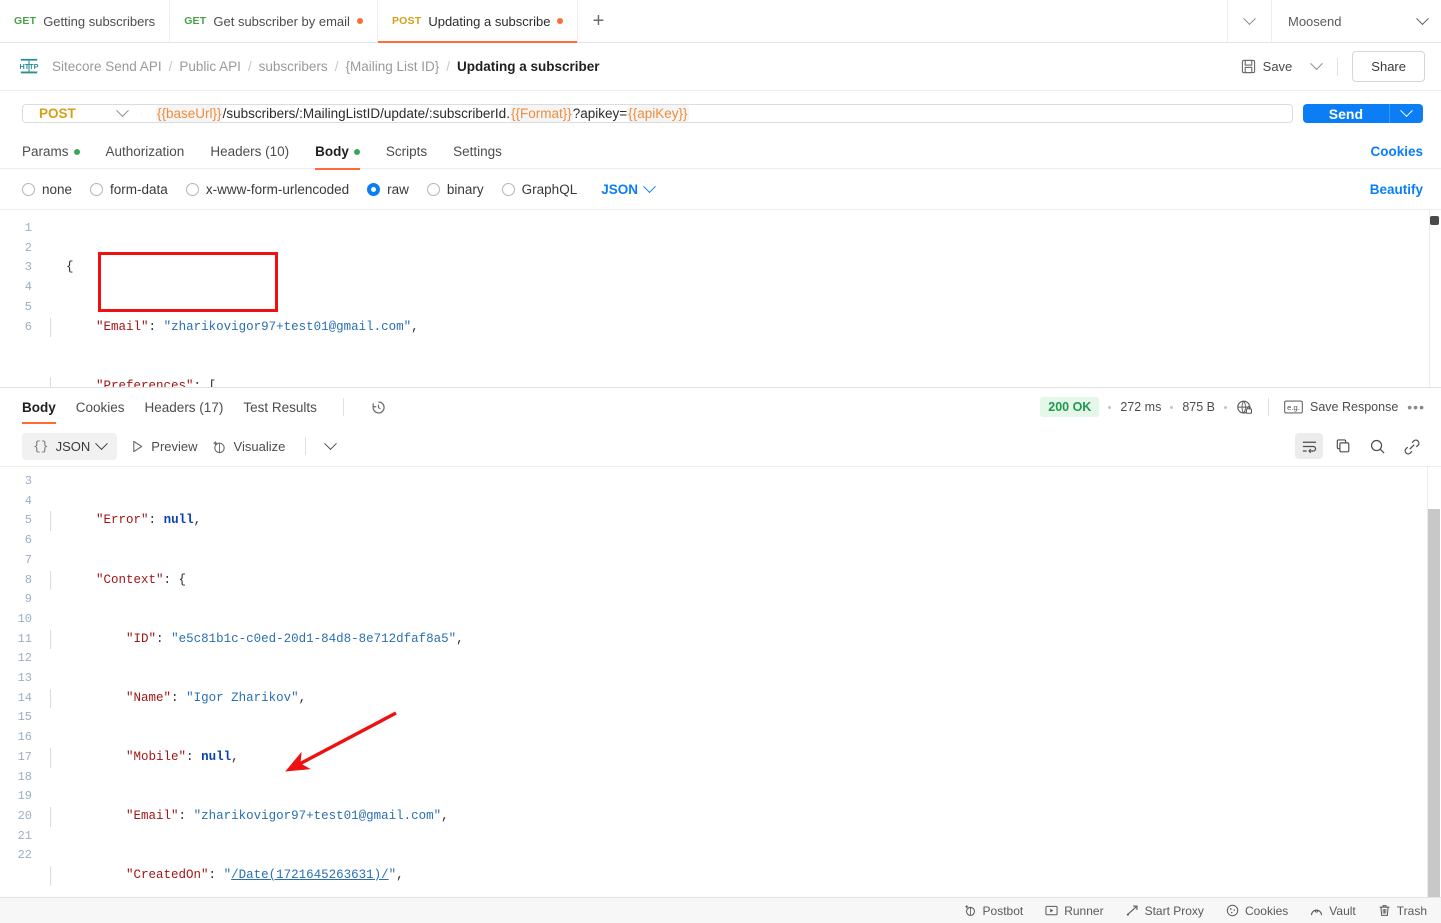 Image resolution: width=1441 pixels, height=923 pixels. I want to click on copy-icon, so click(1343, 446).